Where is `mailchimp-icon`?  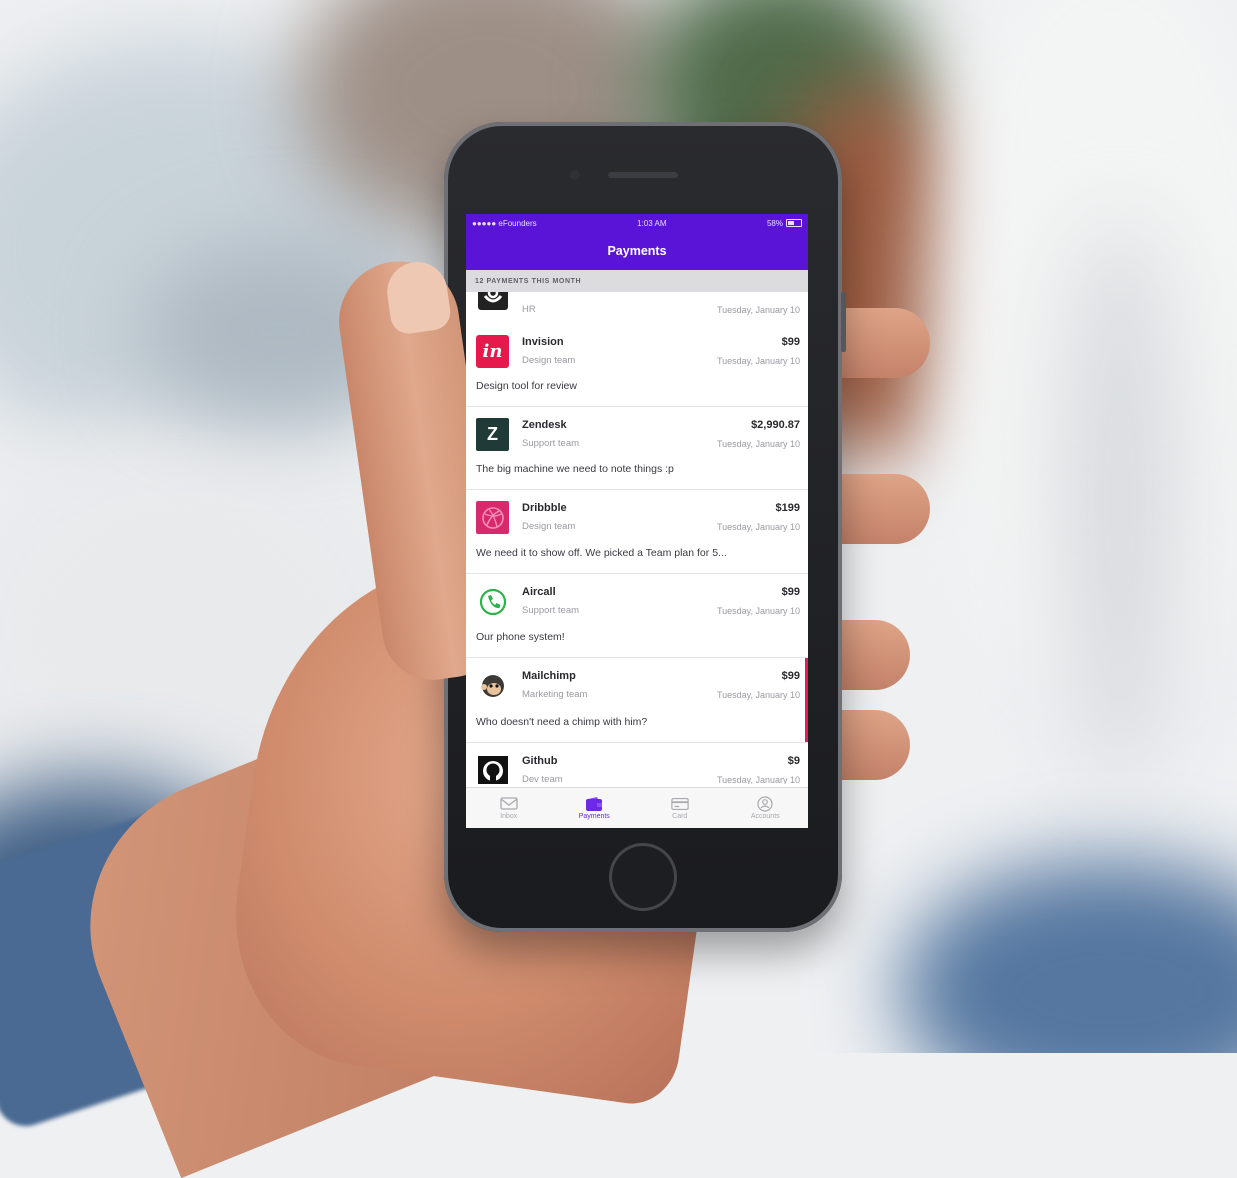
mailchimp-icon is located at coordinates (492, 685).